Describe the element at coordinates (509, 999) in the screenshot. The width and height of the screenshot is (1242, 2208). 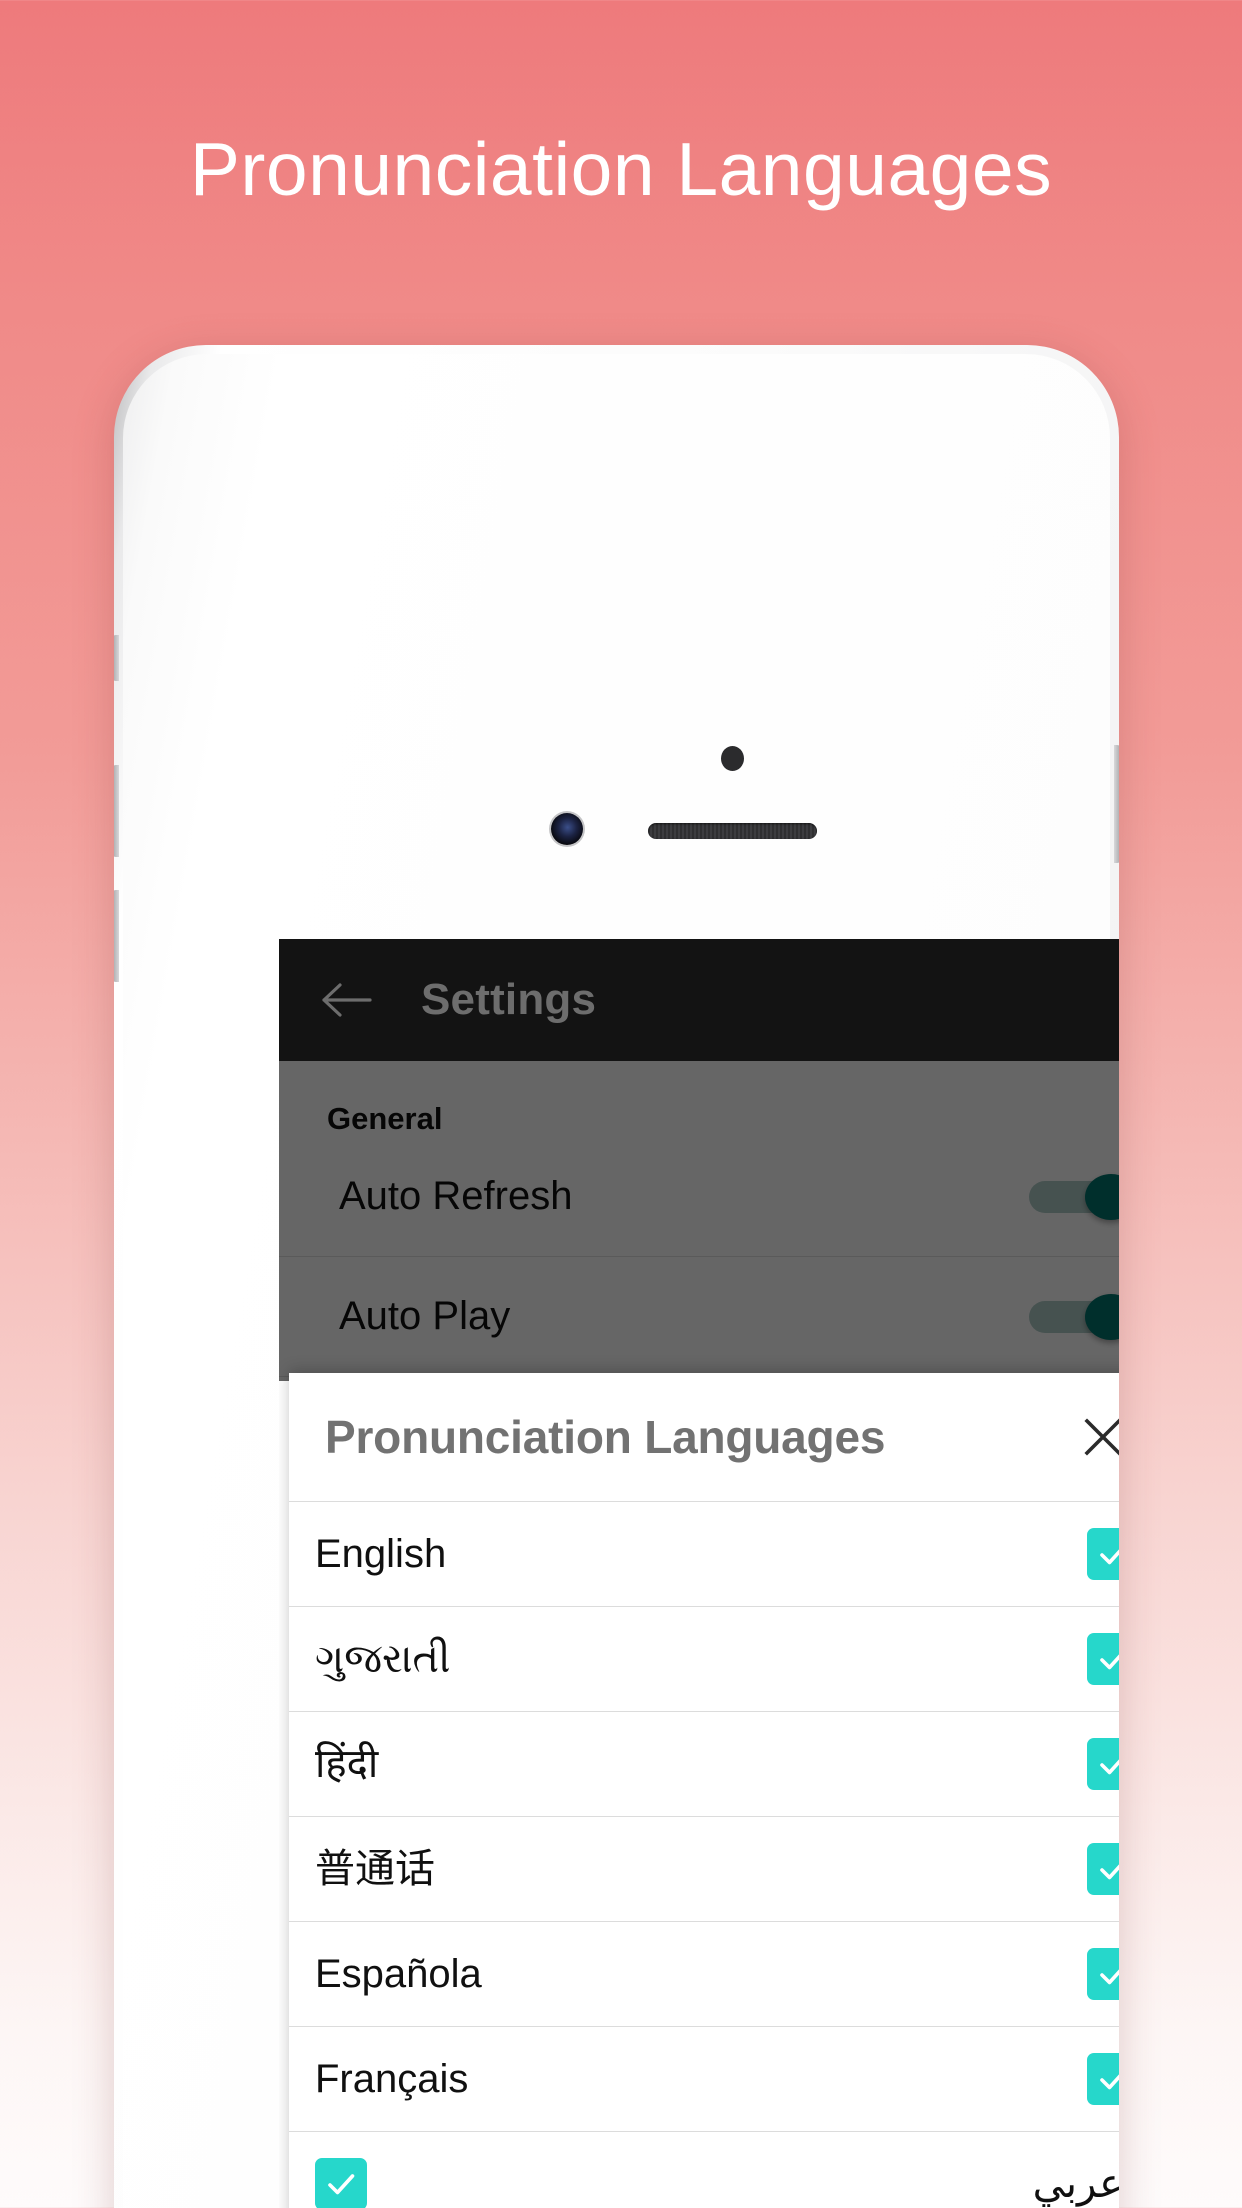
I see `app-title: Settings` at that location.